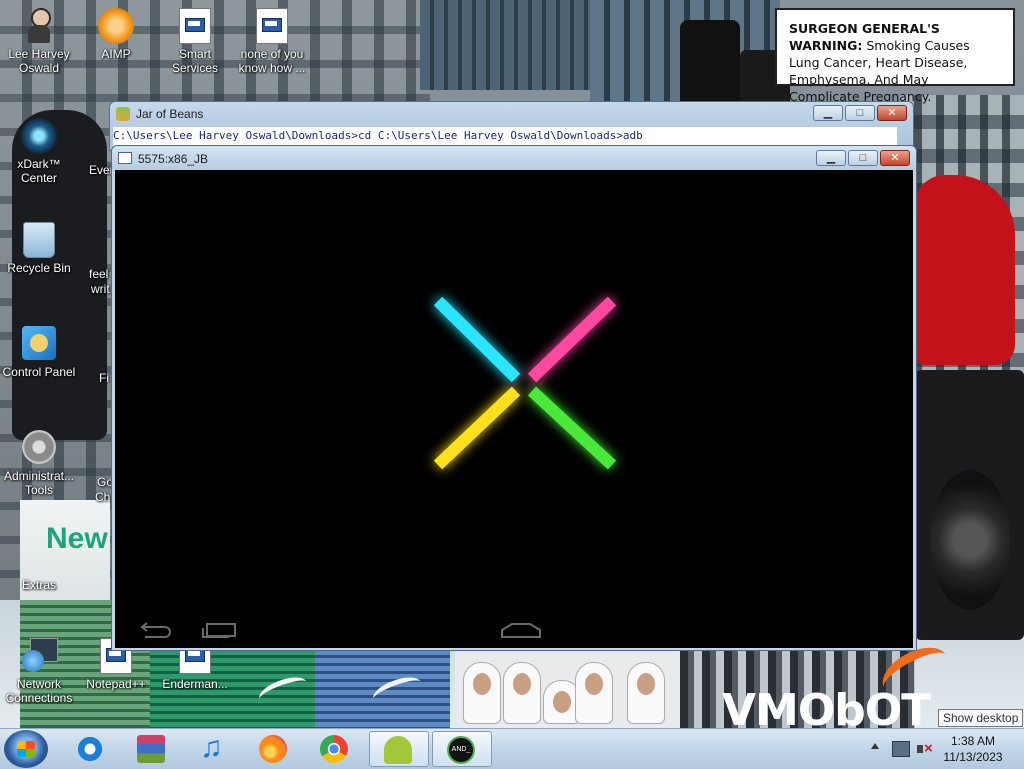 This screenshot has width=1024, height=769. What do you see at coordinates (170, 114) in the screenshot?
I see `window-title: Jar of Beans` at bounding box center [170, 114].